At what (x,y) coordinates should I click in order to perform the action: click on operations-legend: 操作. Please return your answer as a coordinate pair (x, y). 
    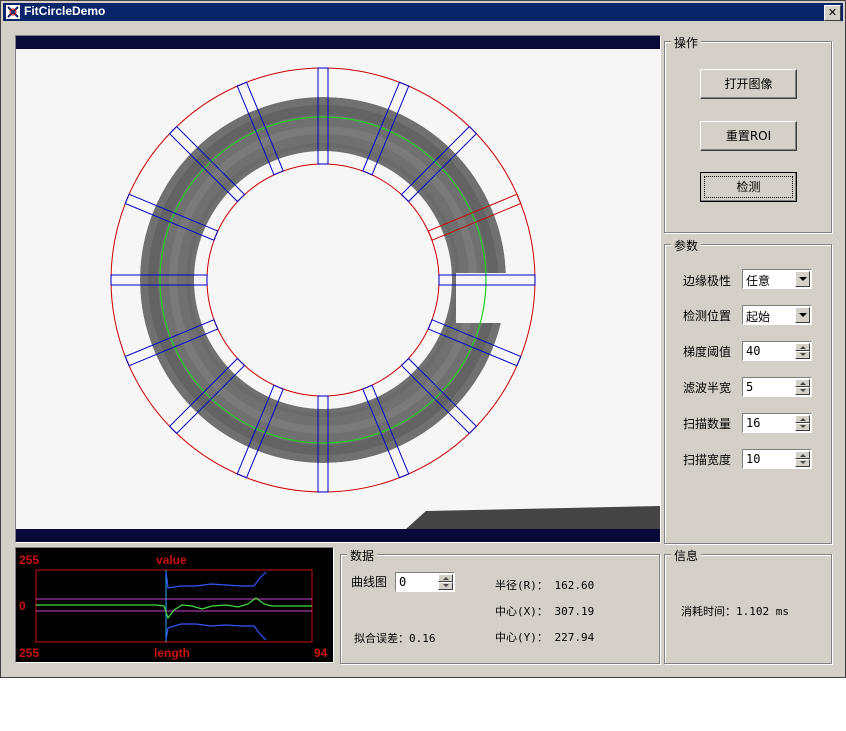
    Looking at the image, I should click on (686, 42).